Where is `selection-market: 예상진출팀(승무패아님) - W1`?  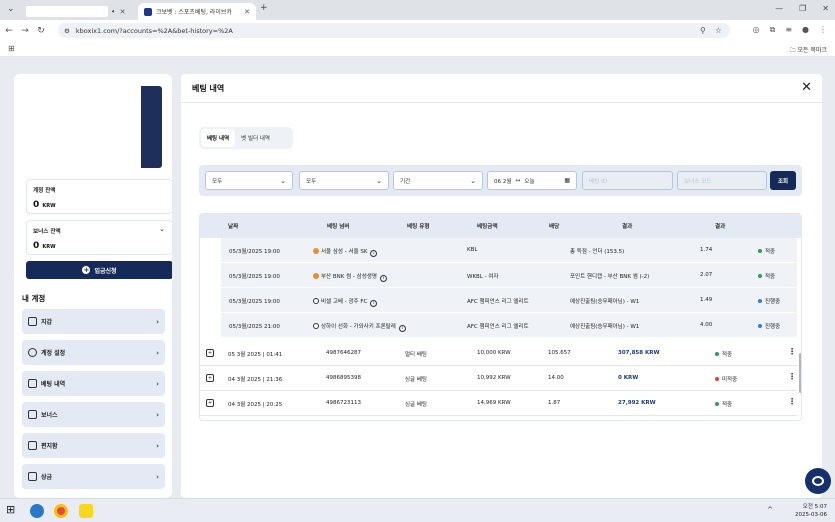 selection-market: 예상진출팀(승무패아님) - W1 is located at coordinates (605, 302).